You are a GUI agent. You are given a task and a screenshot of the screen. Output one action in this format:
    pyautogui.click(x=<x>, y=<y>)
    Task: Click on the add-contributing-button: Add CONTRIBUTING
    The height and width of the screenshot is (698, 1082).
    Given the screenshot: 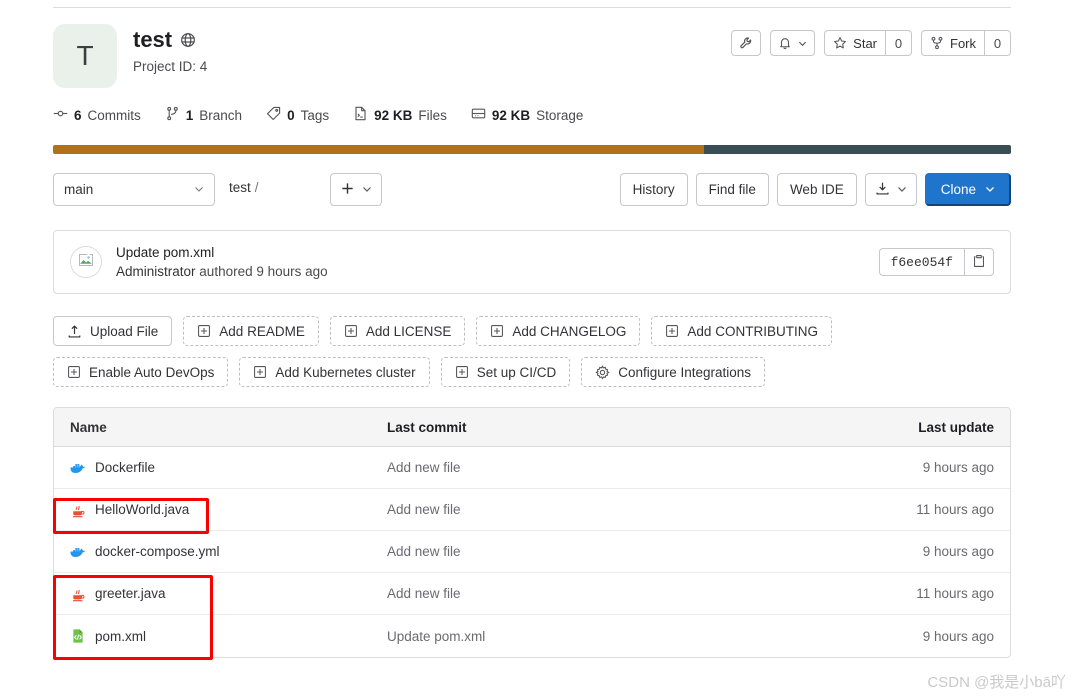 What is the action you would take?
    pyautogui.click(x=741, y=331)
    